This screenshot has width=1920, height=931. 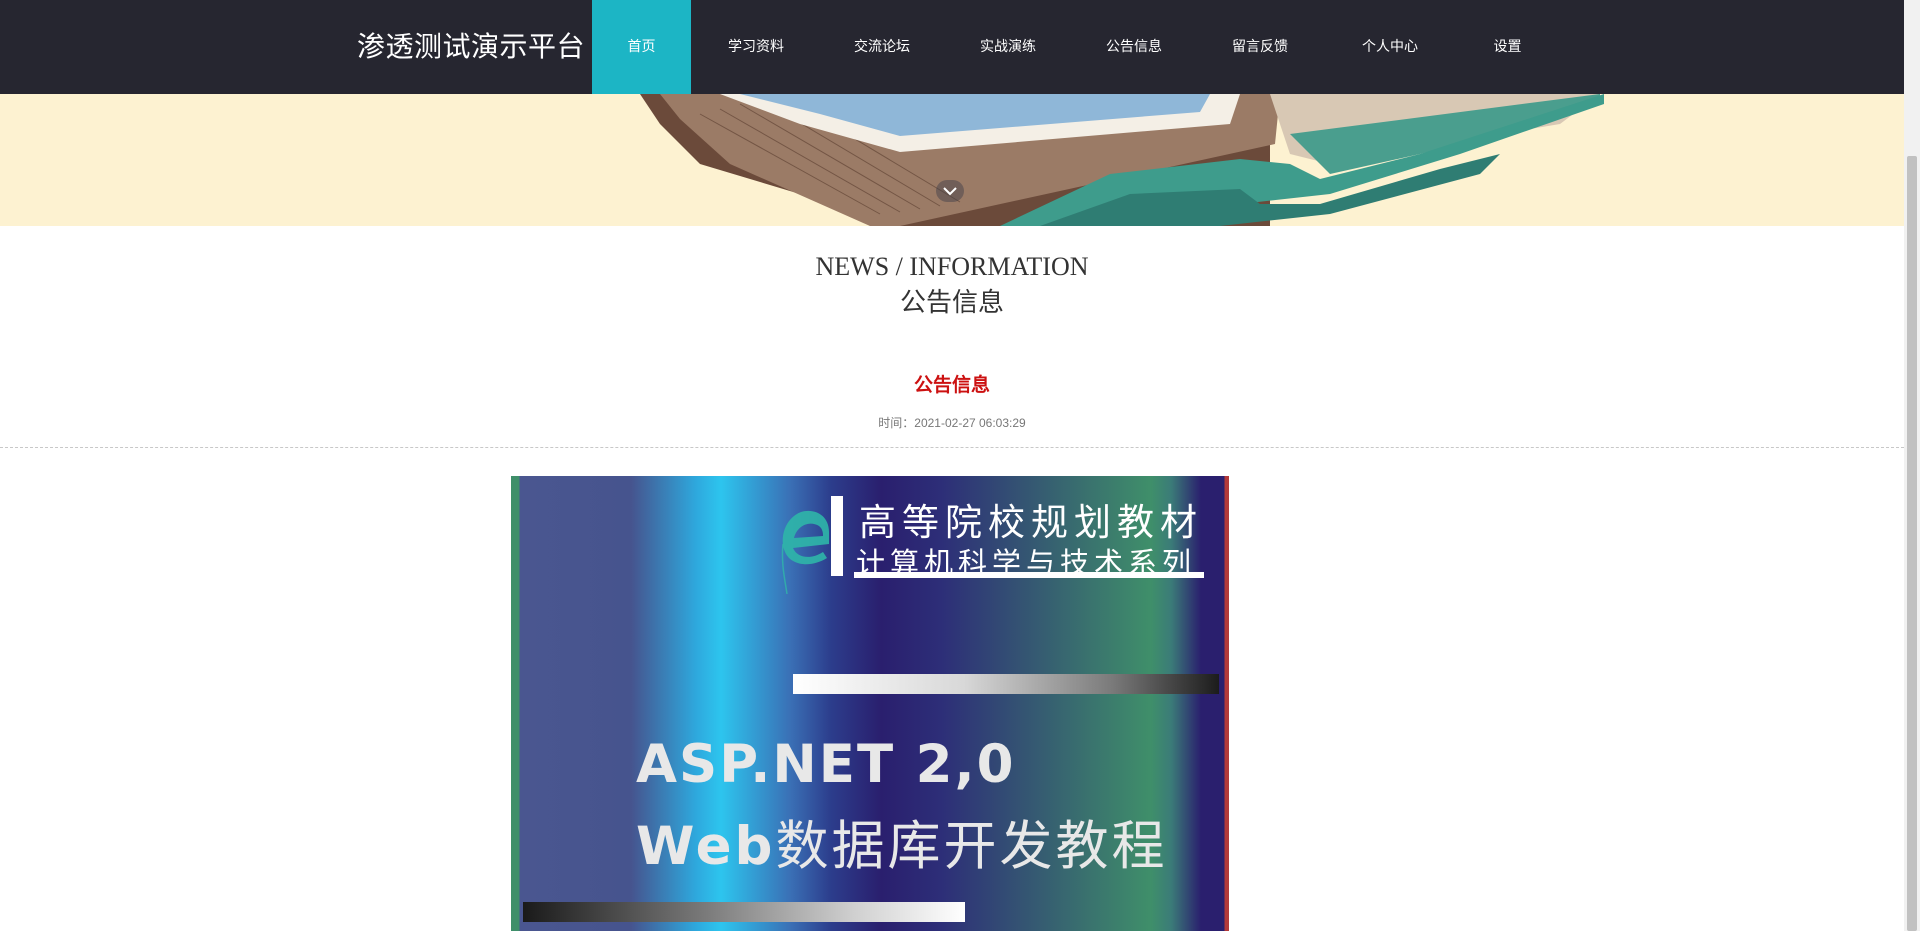 I want to click on nav-item-personal-center: 个人中心, so click(x=1390, y=47).